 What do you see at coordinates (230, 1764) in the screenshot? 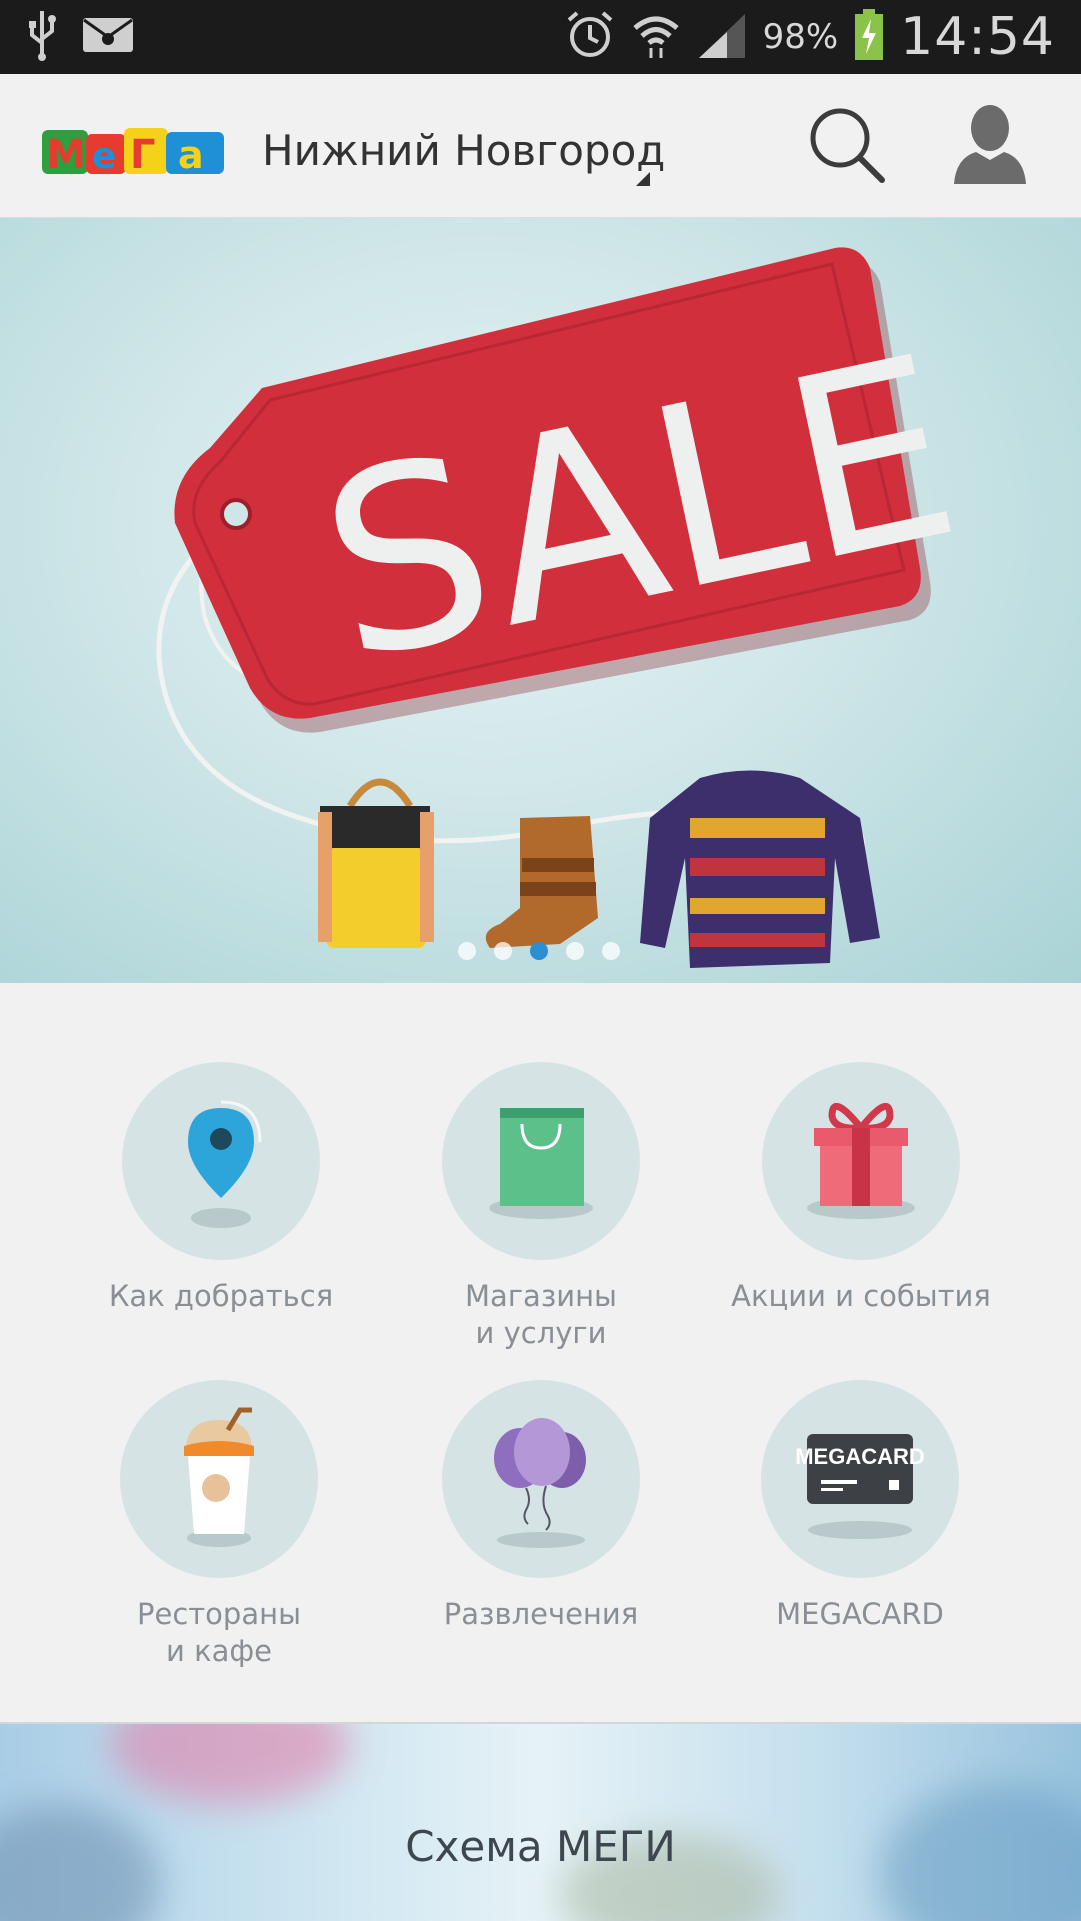
I see `map-blur-blob` at bounding box center [230, 1764].